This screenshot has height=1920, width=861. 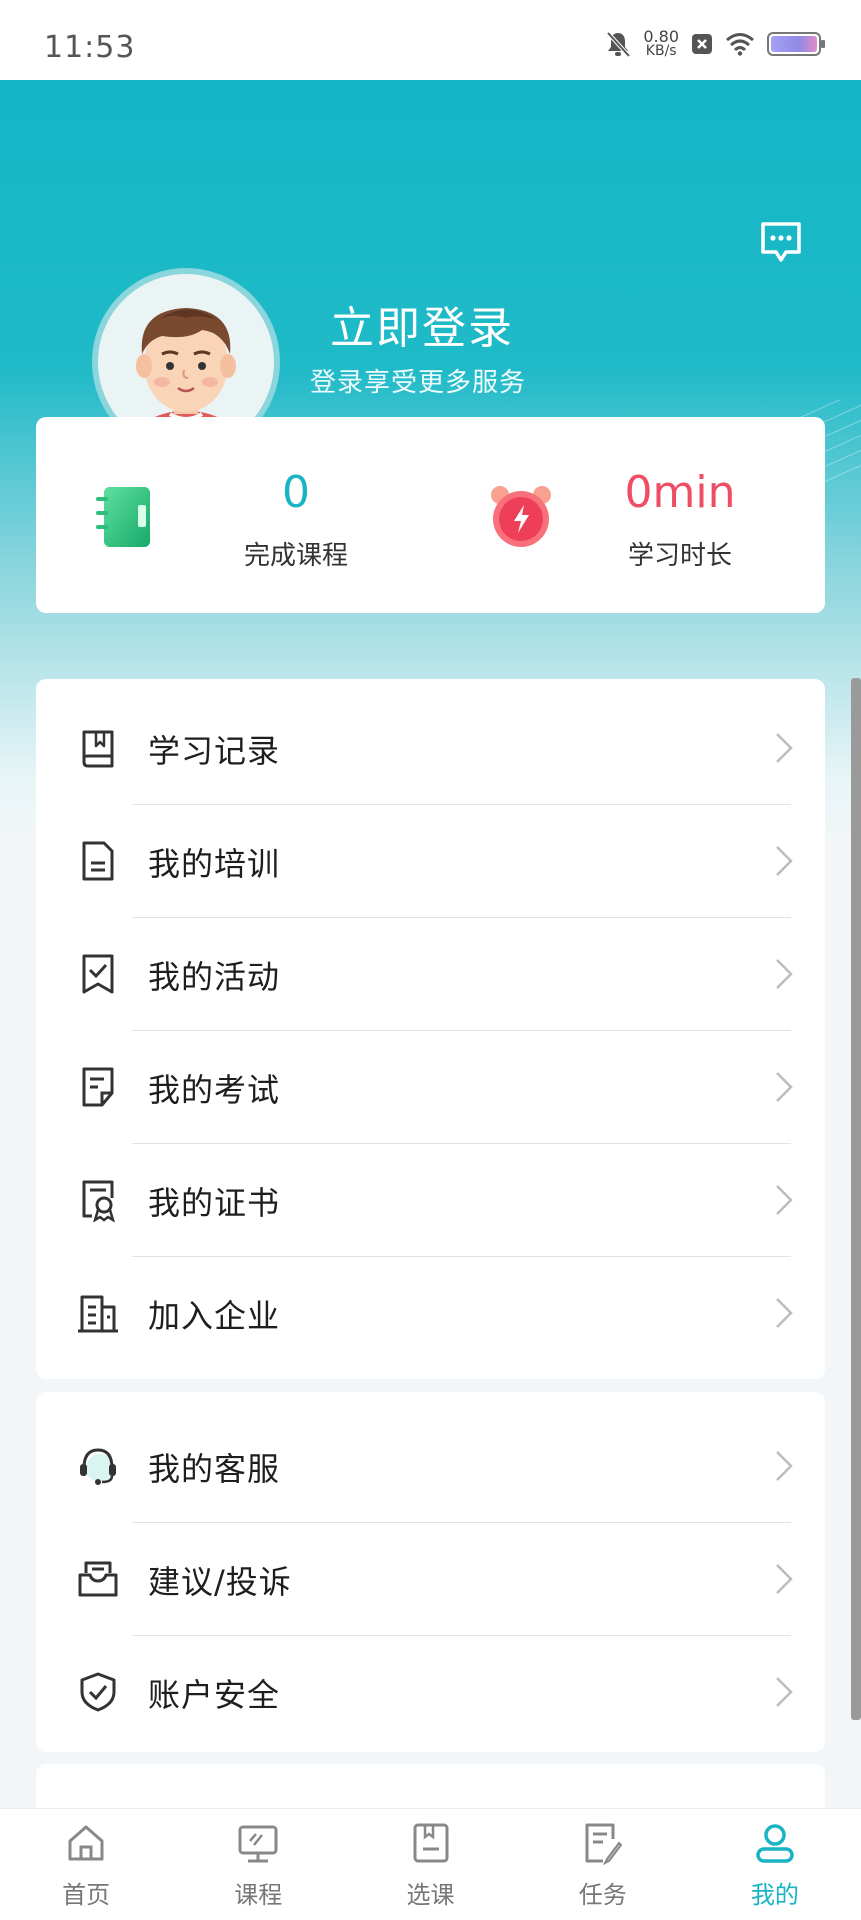 I want to click on stat-study-duration: 0min 学习时长, so click(x=627, y=515).